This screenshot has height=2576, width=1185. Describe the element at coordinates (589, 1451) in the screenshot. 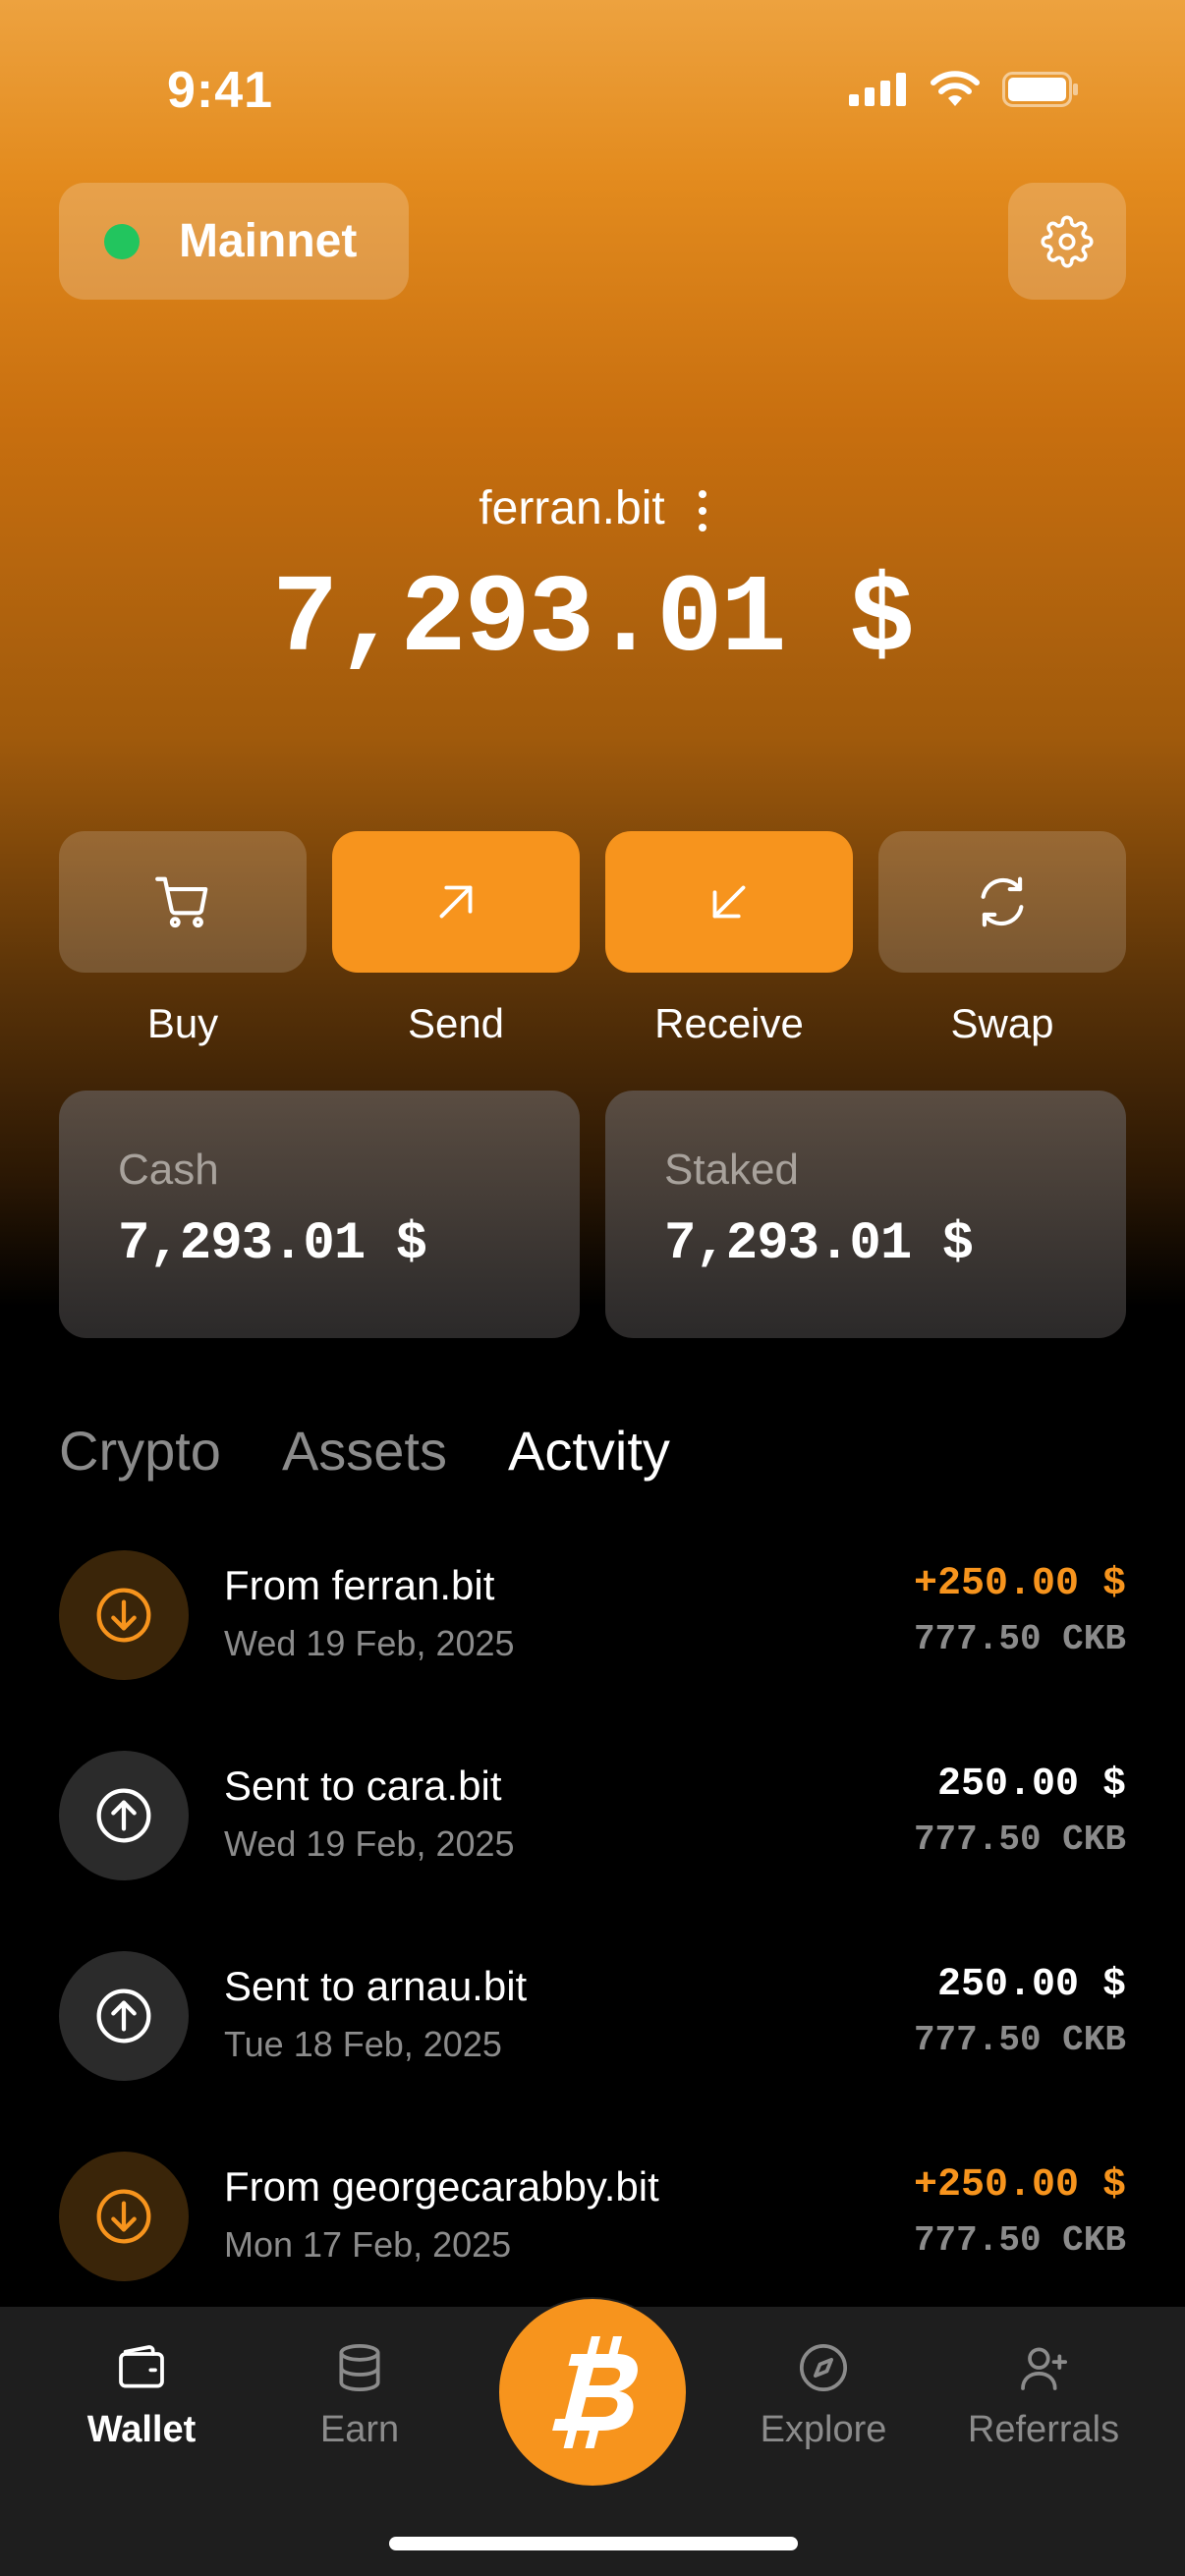

I see `tab-activity: Actvity` at that location.